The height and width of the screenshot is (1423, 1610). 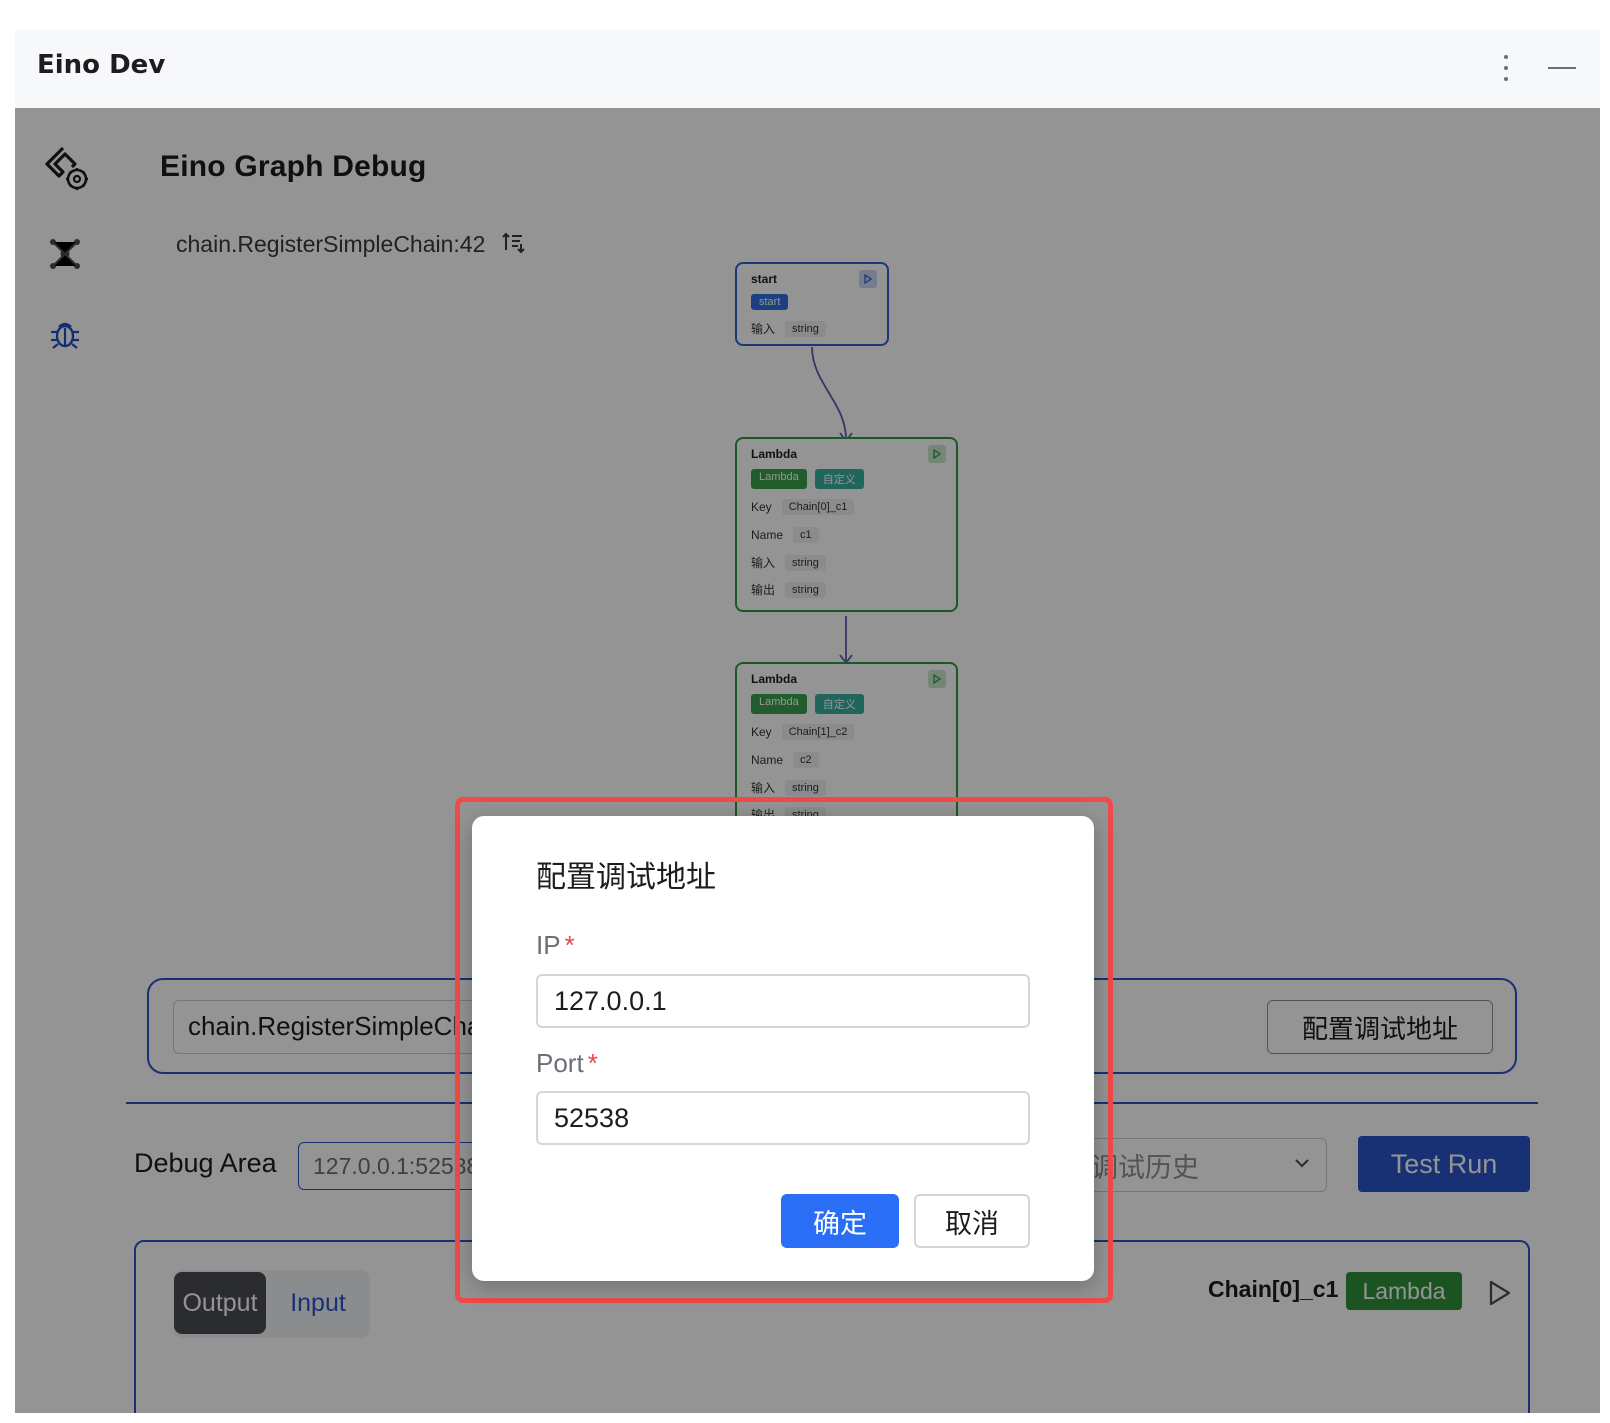 I want to click on port-label-text: Port, so click(x=560, y=1063).